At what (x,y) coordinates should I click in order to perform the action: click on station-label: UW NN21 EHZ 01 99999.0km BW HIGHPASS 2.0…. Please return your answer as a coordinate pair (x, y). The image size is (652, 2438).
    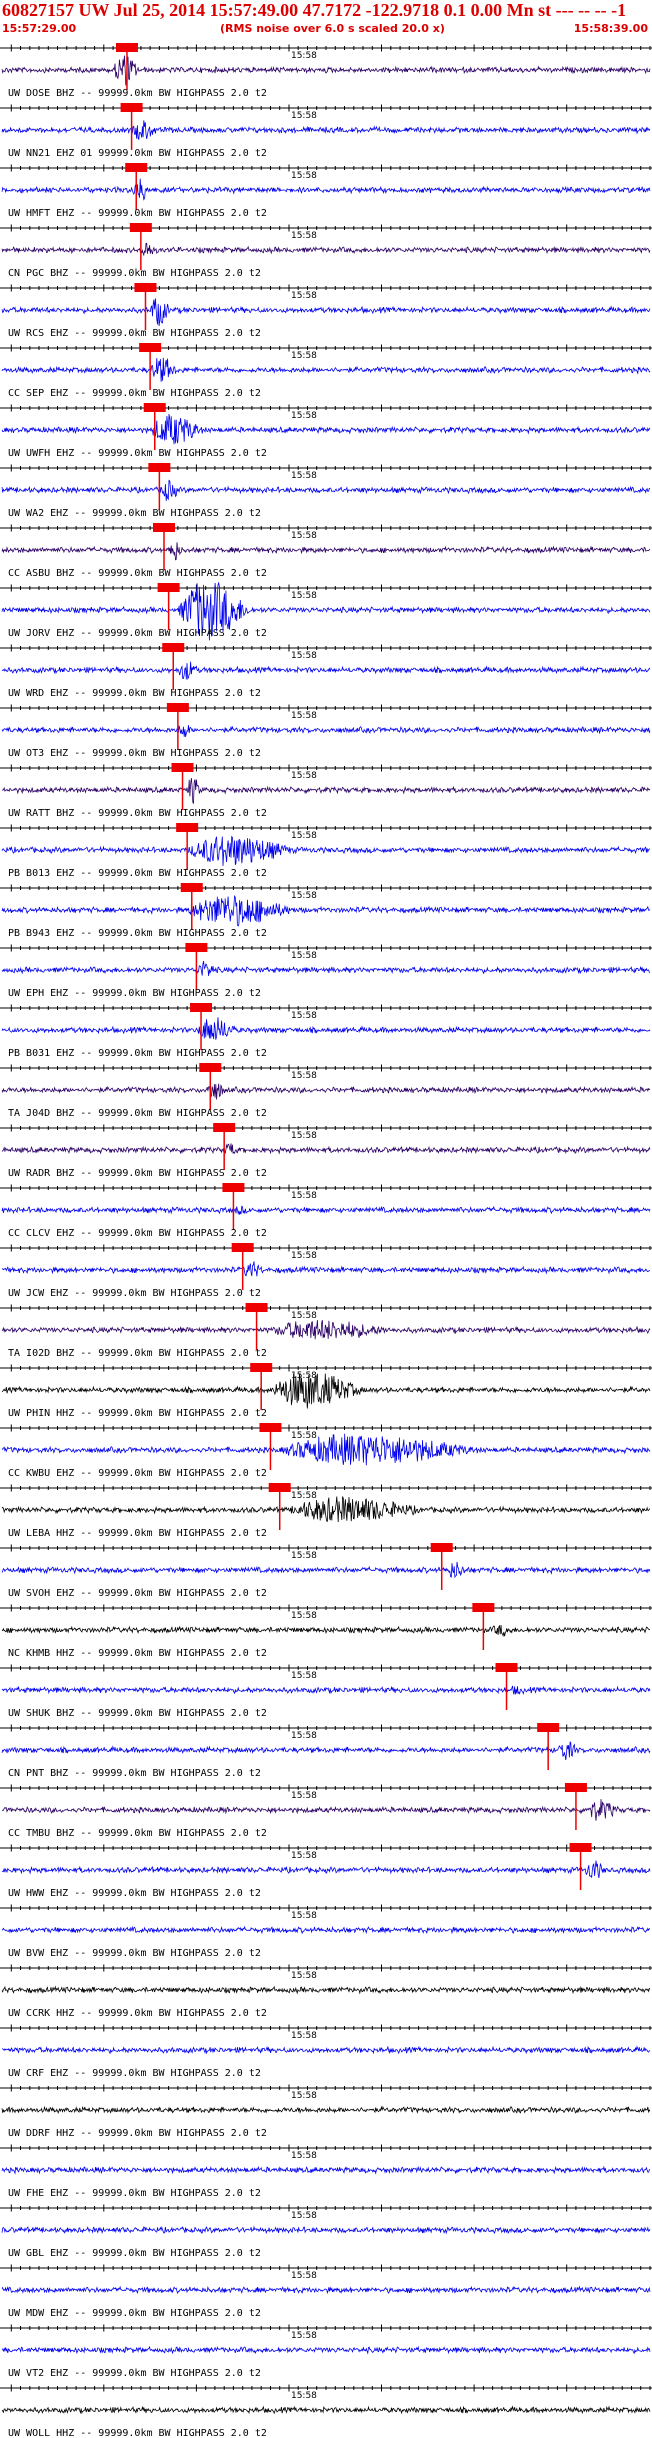
    Looking at the image, I should click on (137, 153).